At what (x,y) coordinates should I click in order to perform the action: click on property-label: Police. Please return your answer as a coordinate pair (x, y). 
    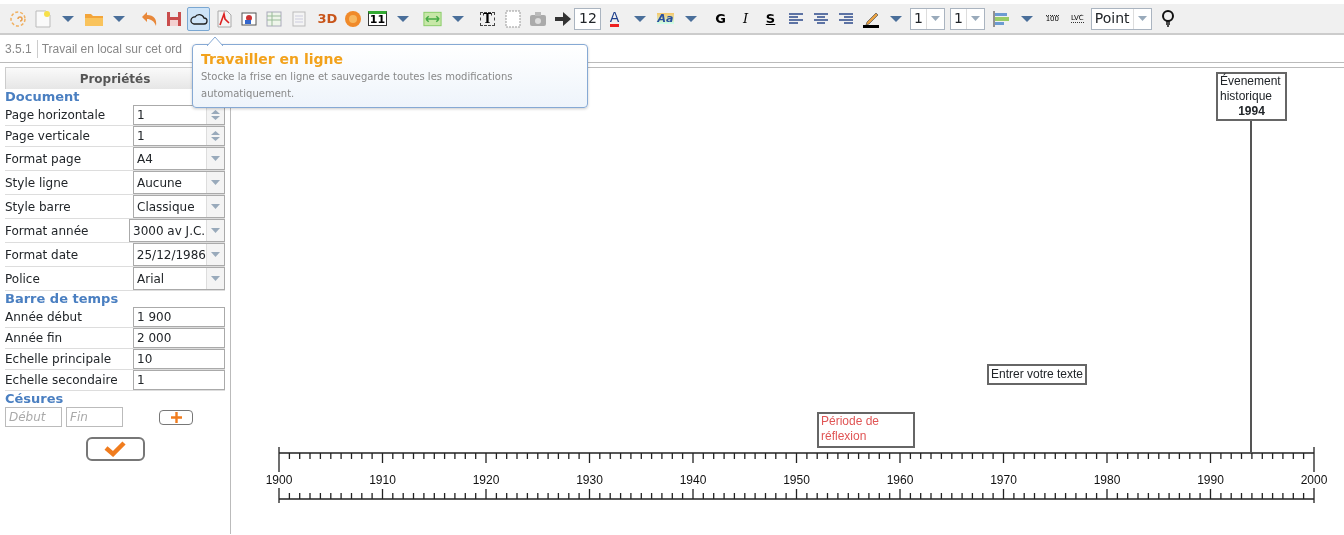
    Looking at the image, I should click on (23, 279).